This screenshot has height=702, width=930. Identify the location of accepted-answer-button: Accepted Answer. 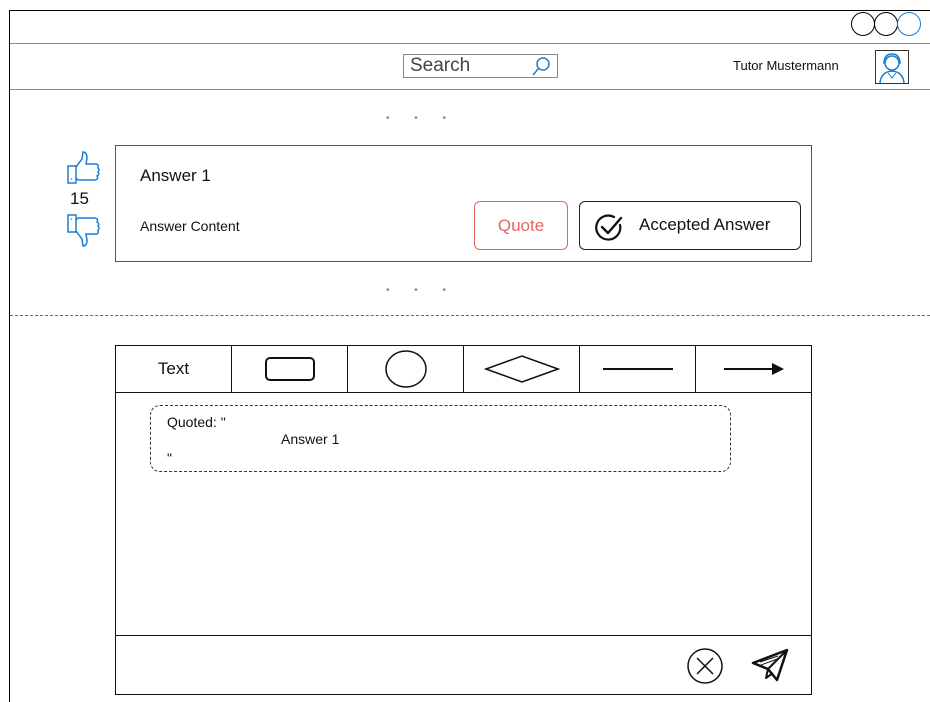
(690, 225).